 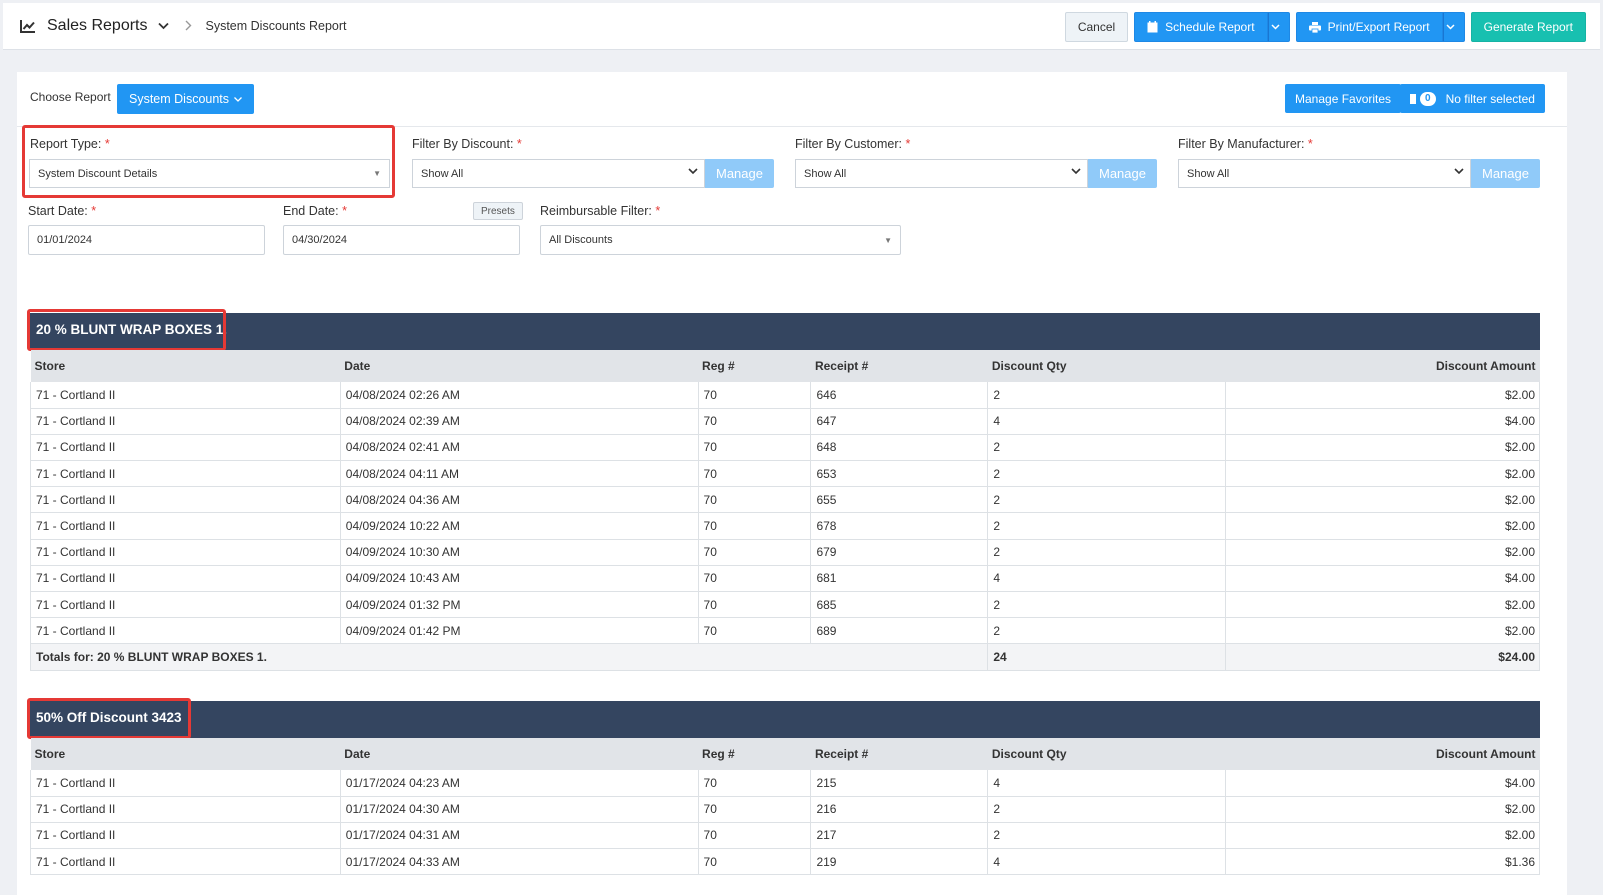 What do you see at coordinates (498, 211) in the screenshot?
I see `presets-button: Presets` at bounding box center [498, 211].